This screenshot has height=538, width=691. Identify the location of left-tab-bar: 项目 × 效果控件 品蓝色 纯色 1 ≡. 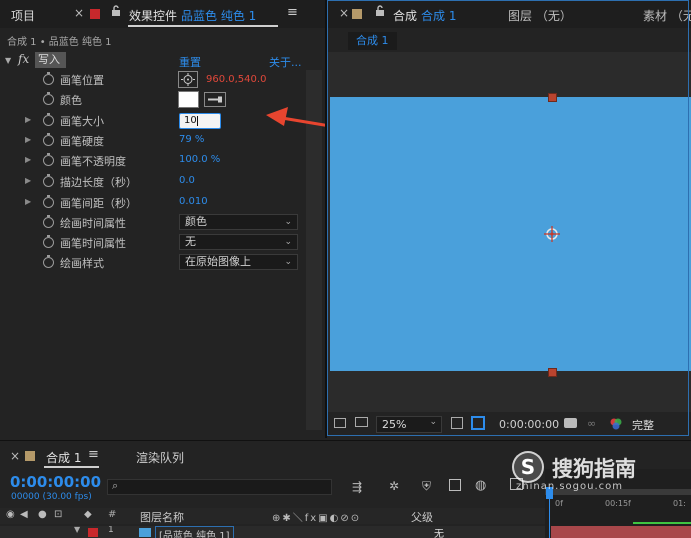
(162, 14).